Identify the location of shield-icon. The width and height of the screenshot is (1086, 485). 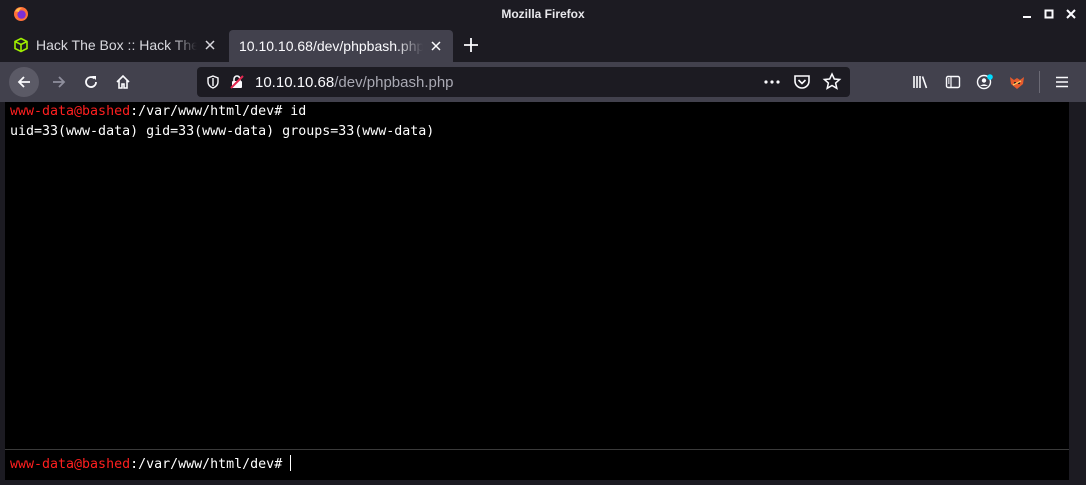
(213, 82).